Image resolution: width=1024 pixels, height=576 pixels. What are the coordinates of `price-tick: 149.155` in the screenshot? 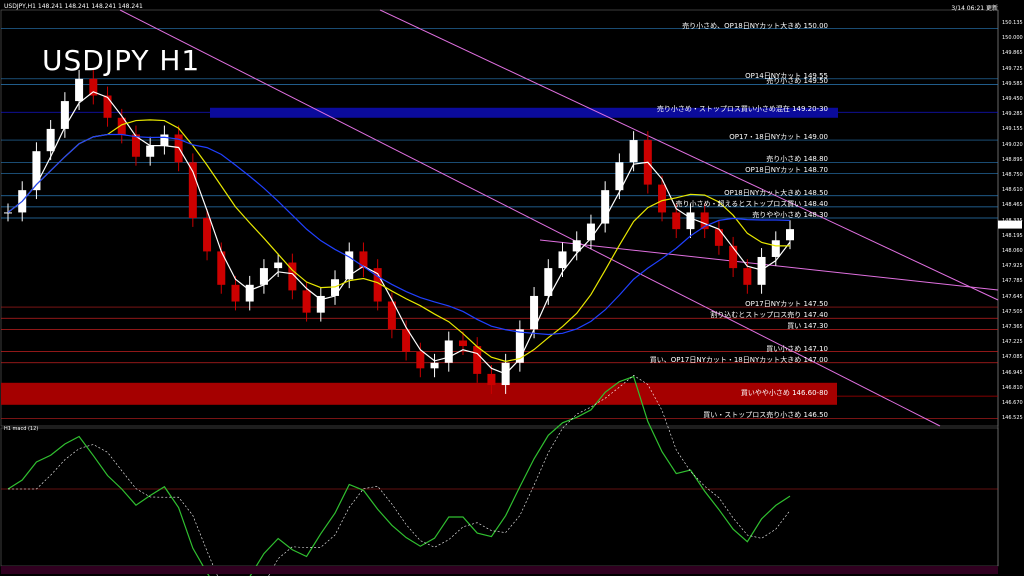 It's located at (1012, 129).